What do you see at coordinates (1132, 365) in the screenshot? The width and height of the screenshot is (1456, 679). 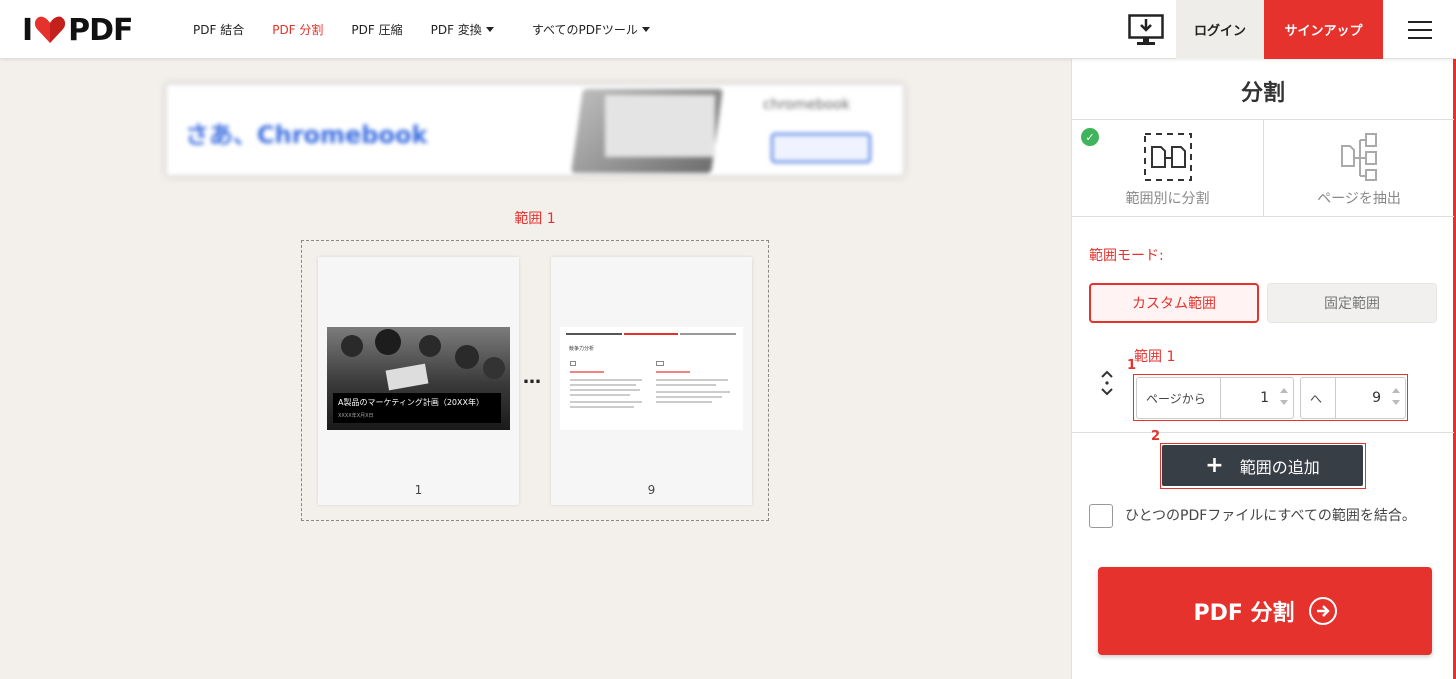 I see `annotation-marker-1: 1` at bounding box center [1132, 365].